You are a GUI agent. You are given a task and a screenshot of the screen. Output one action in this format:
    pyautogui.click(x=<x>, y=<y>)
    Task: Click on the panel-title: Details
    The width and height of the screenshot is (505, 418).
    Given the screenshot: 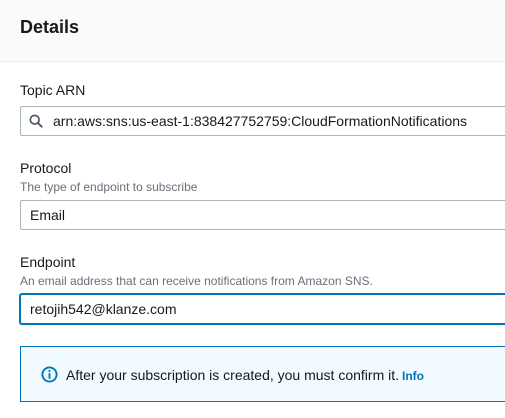 What is the action you would take?
    pyautogui.click(x=50, y=27)
    